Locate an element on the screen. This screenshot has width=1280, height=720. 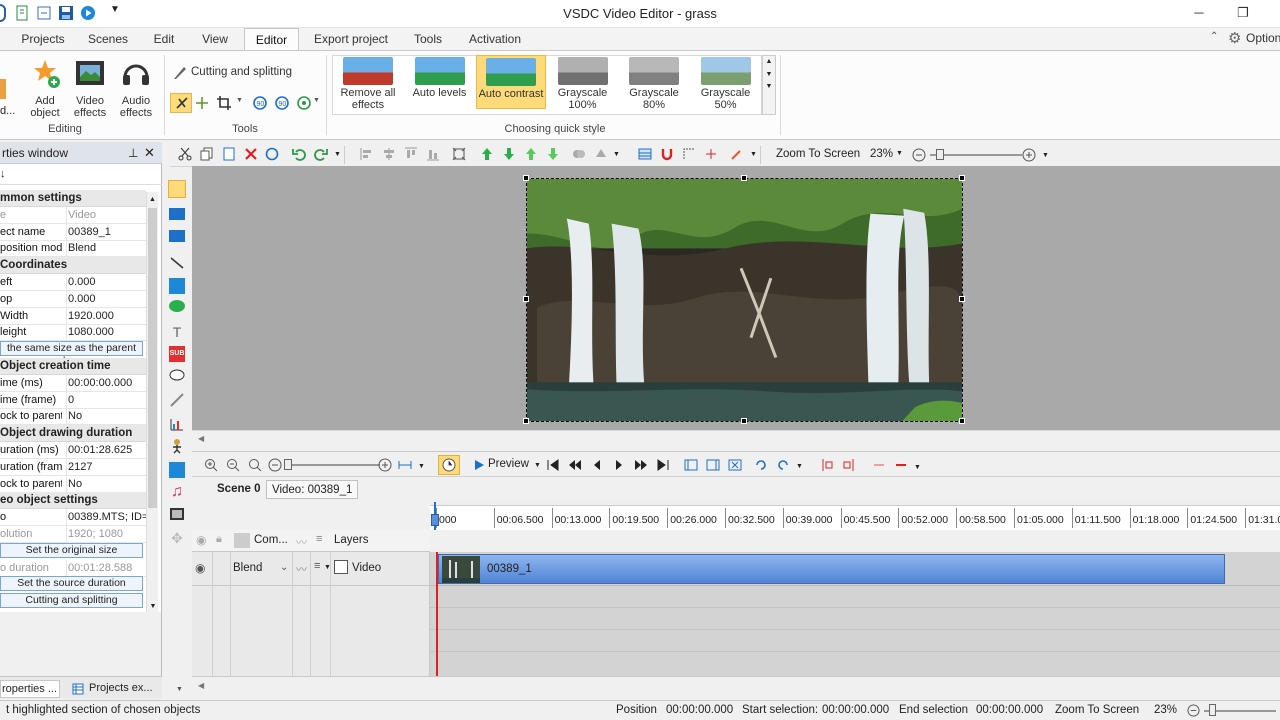
gear-icon: ⚙ is located at coordinates (1234, 38).